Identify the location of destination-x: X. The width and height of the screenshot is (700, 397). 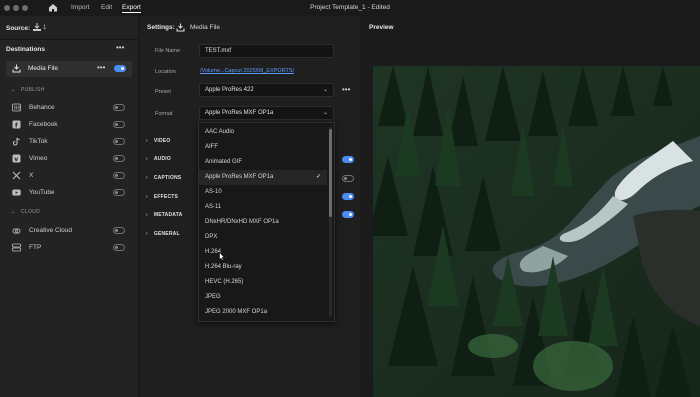
(69, 176).